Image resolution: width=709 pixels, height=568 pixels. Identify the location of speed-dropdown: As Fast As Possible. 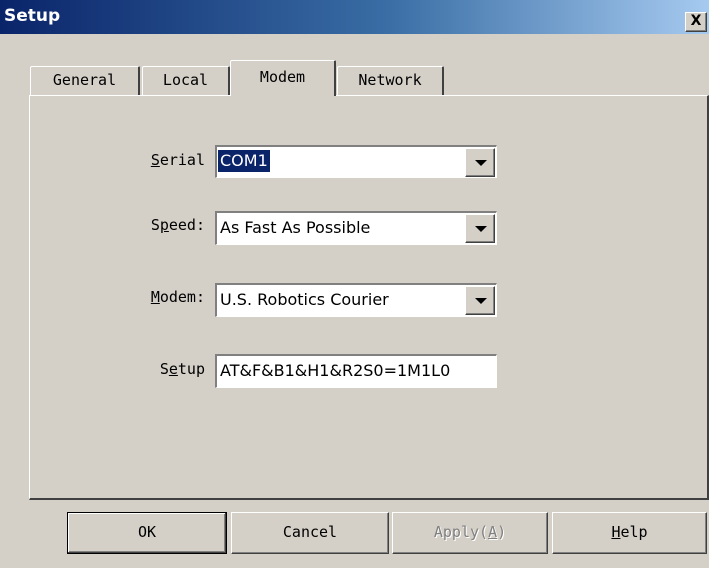
(356, 228).